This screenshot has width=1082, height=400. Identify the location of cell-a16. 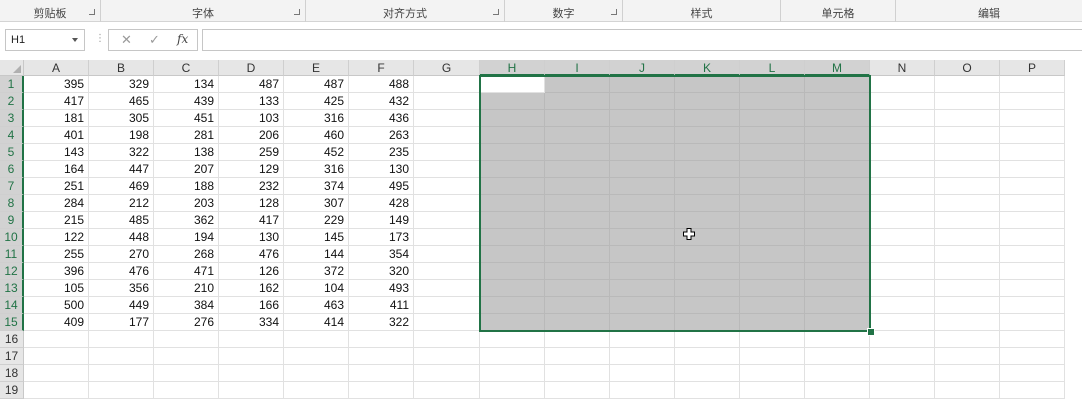
(56, 339).